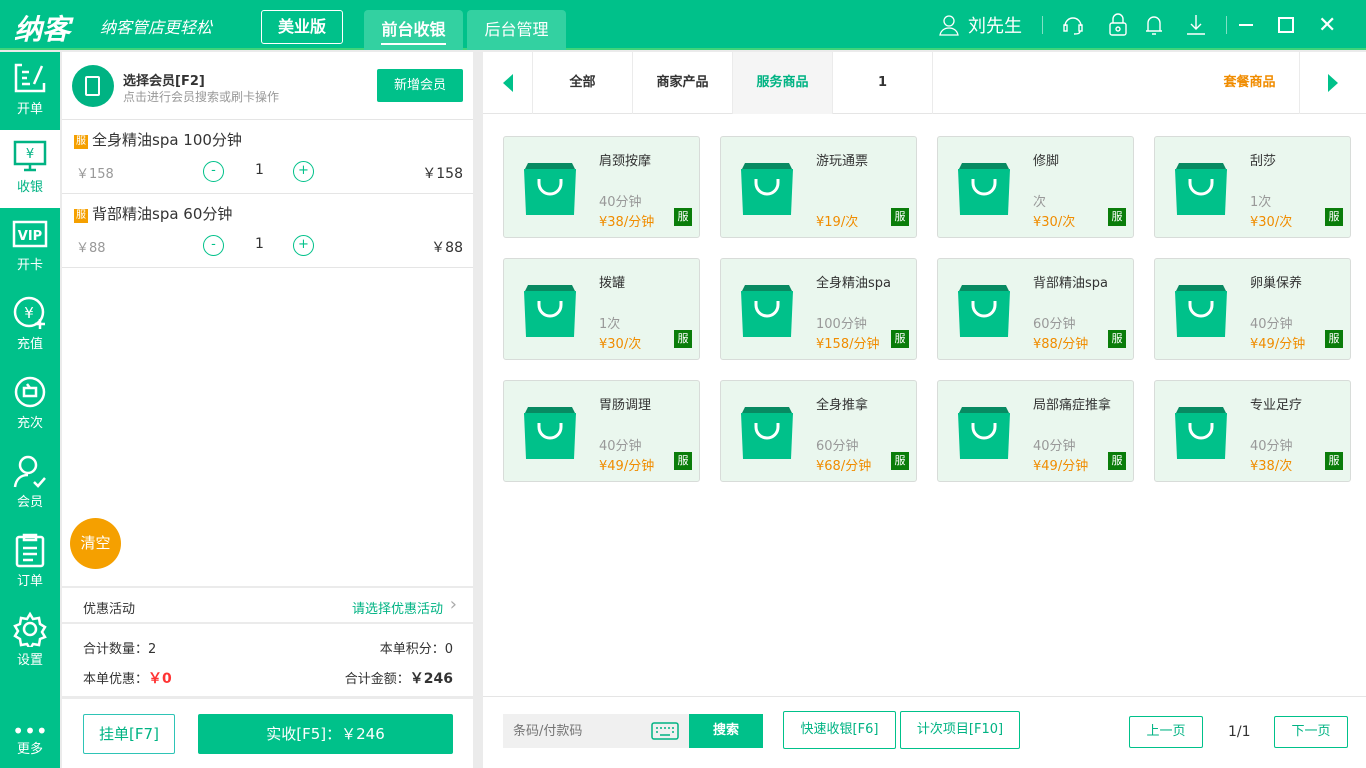 The image size is (1366, 768). I want to click on product-card: 修脚 次 ¥30/次 服, so click(1035, 187).